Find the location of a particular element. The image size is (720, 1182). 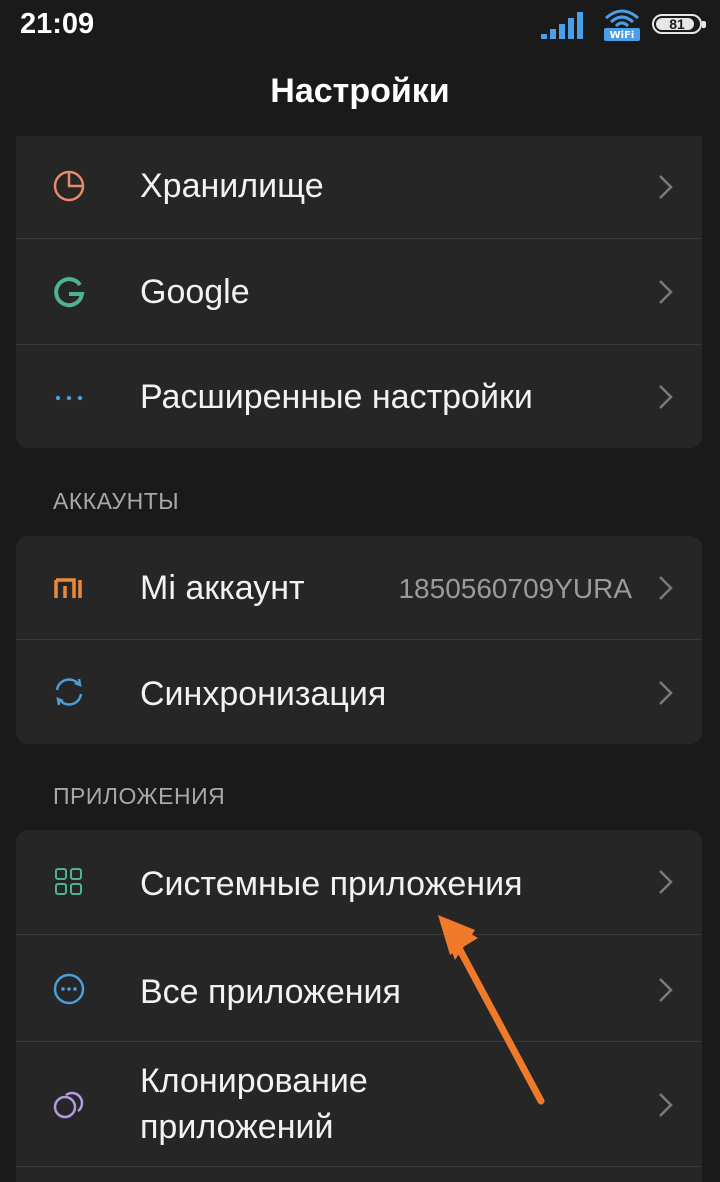

wifi-label: WiFi is located at coordinates (622, 35).